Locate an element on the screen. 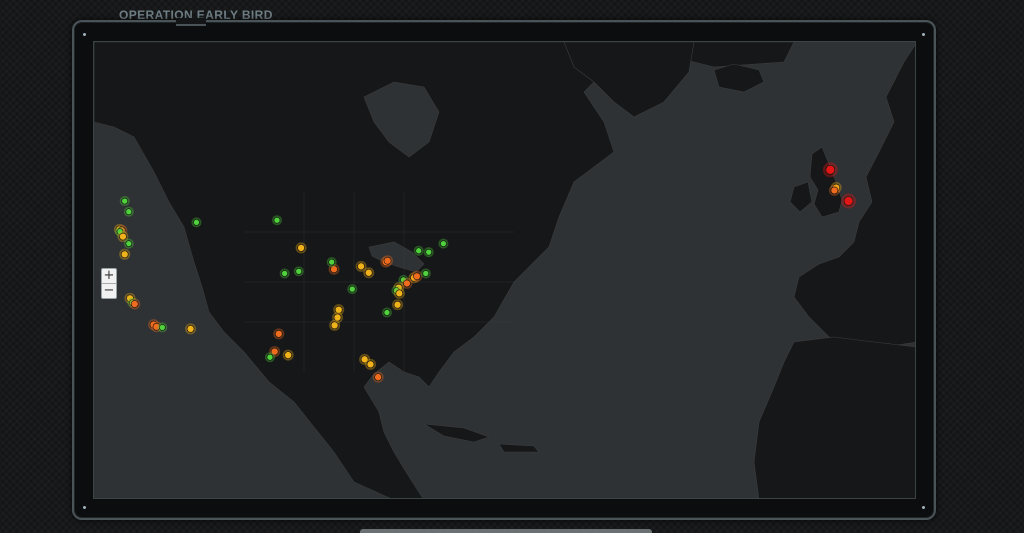 The image size is (1024, 533). great-britain-landmass is located at coordinates (826, 182).